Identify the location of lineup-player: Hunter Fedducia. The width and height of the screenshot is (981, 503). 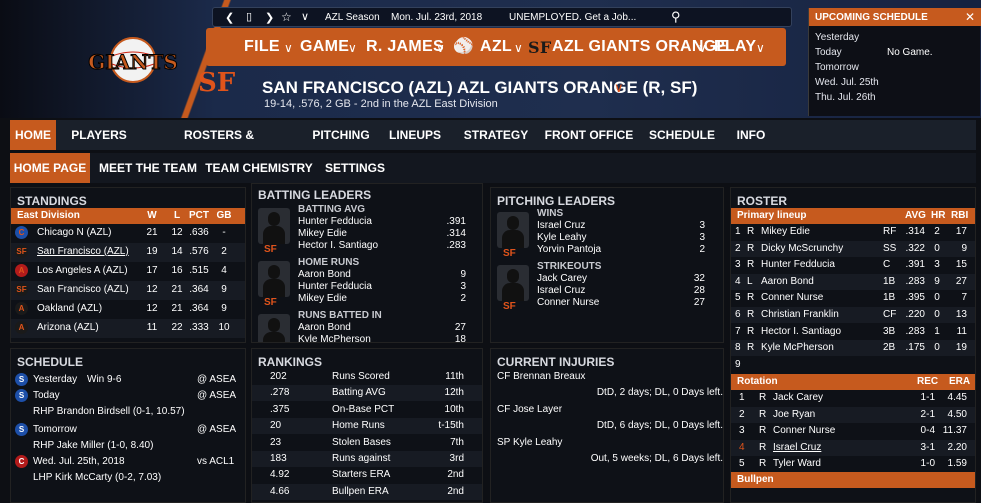
(798, 264).